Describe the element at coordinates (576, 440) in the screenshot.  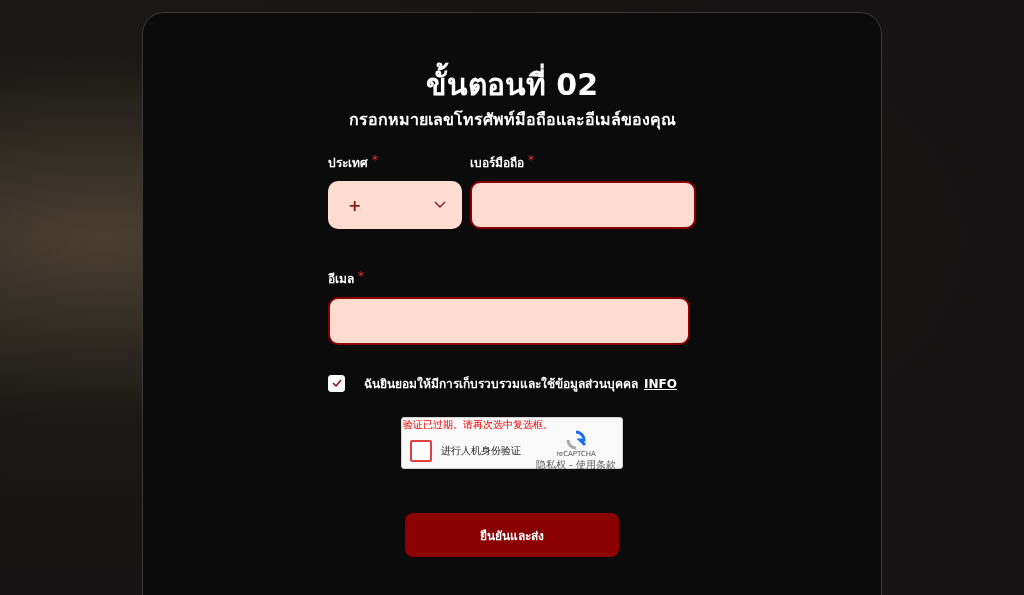
I see `recaptcha-logo-icon` at that location.